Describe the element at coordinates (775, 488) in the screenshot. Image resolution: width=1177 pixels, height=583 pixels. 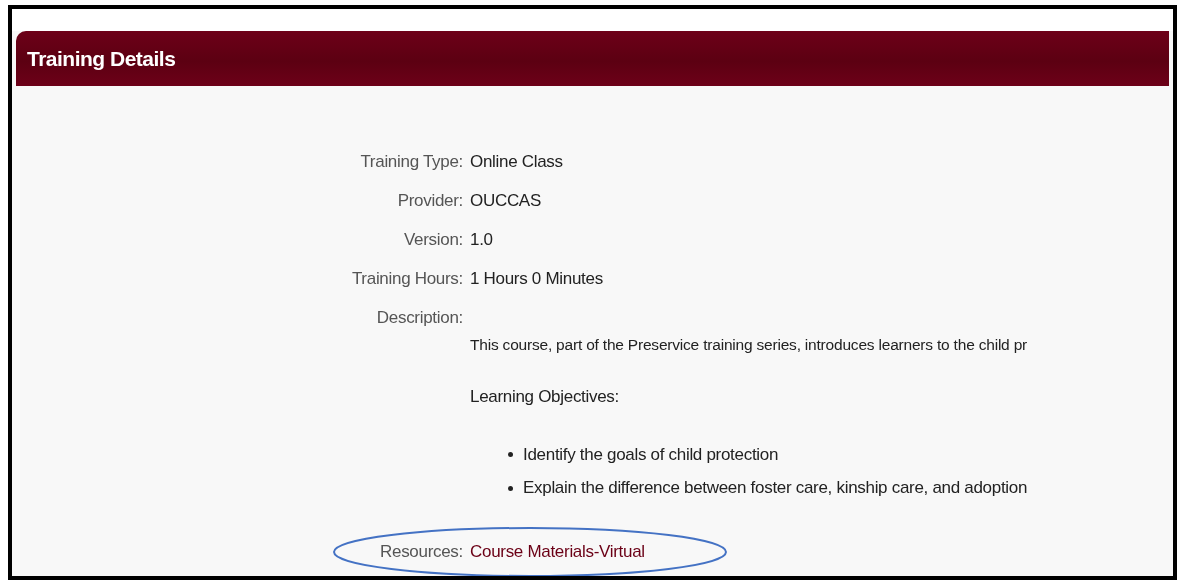
I see `objective-text: Explain the difference between foster care, kinship care, and adoption` at that location.